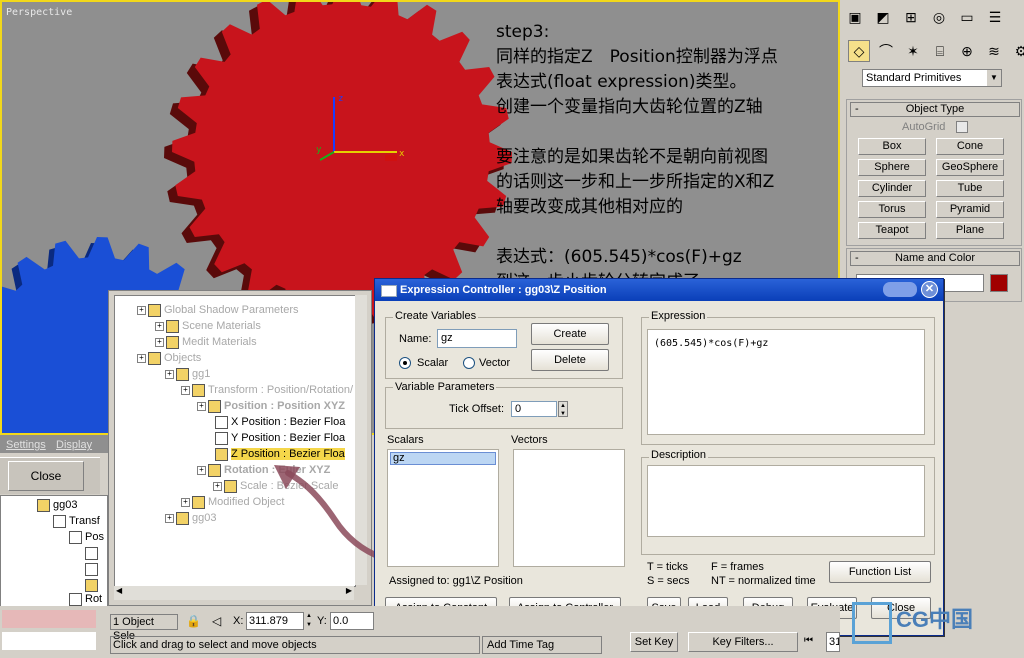 The height and width of the screenshot is (658, 1024). Describe the element at coordinates (534, 409) in the screenshot. I see `tick-offset-input: 0` at that location.